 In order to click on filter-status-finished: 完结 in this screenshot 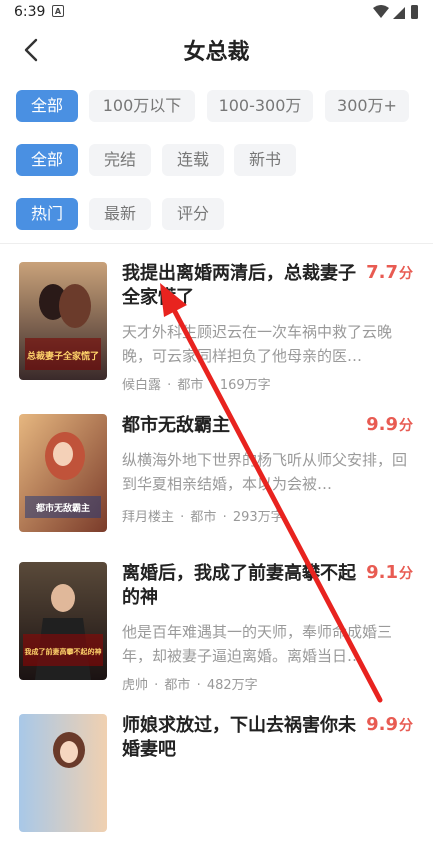, I will do `click(120, 160)`.